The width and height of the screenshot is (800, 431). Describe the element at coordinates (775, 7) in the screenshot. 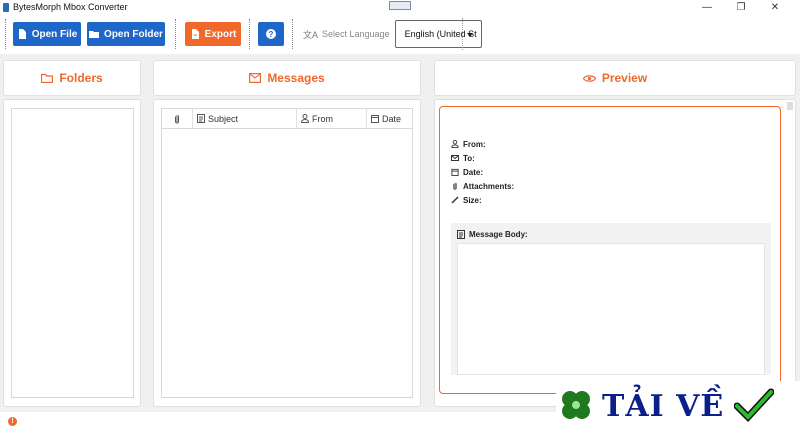

I see `close-button: ✕` at that location.